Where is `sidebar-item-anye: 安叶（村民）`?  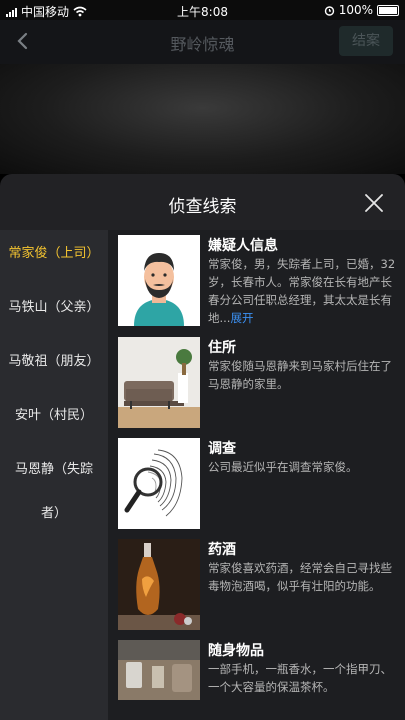
sidebar-item-anye: 安叶（村民） is located at coordinates (54, 413).